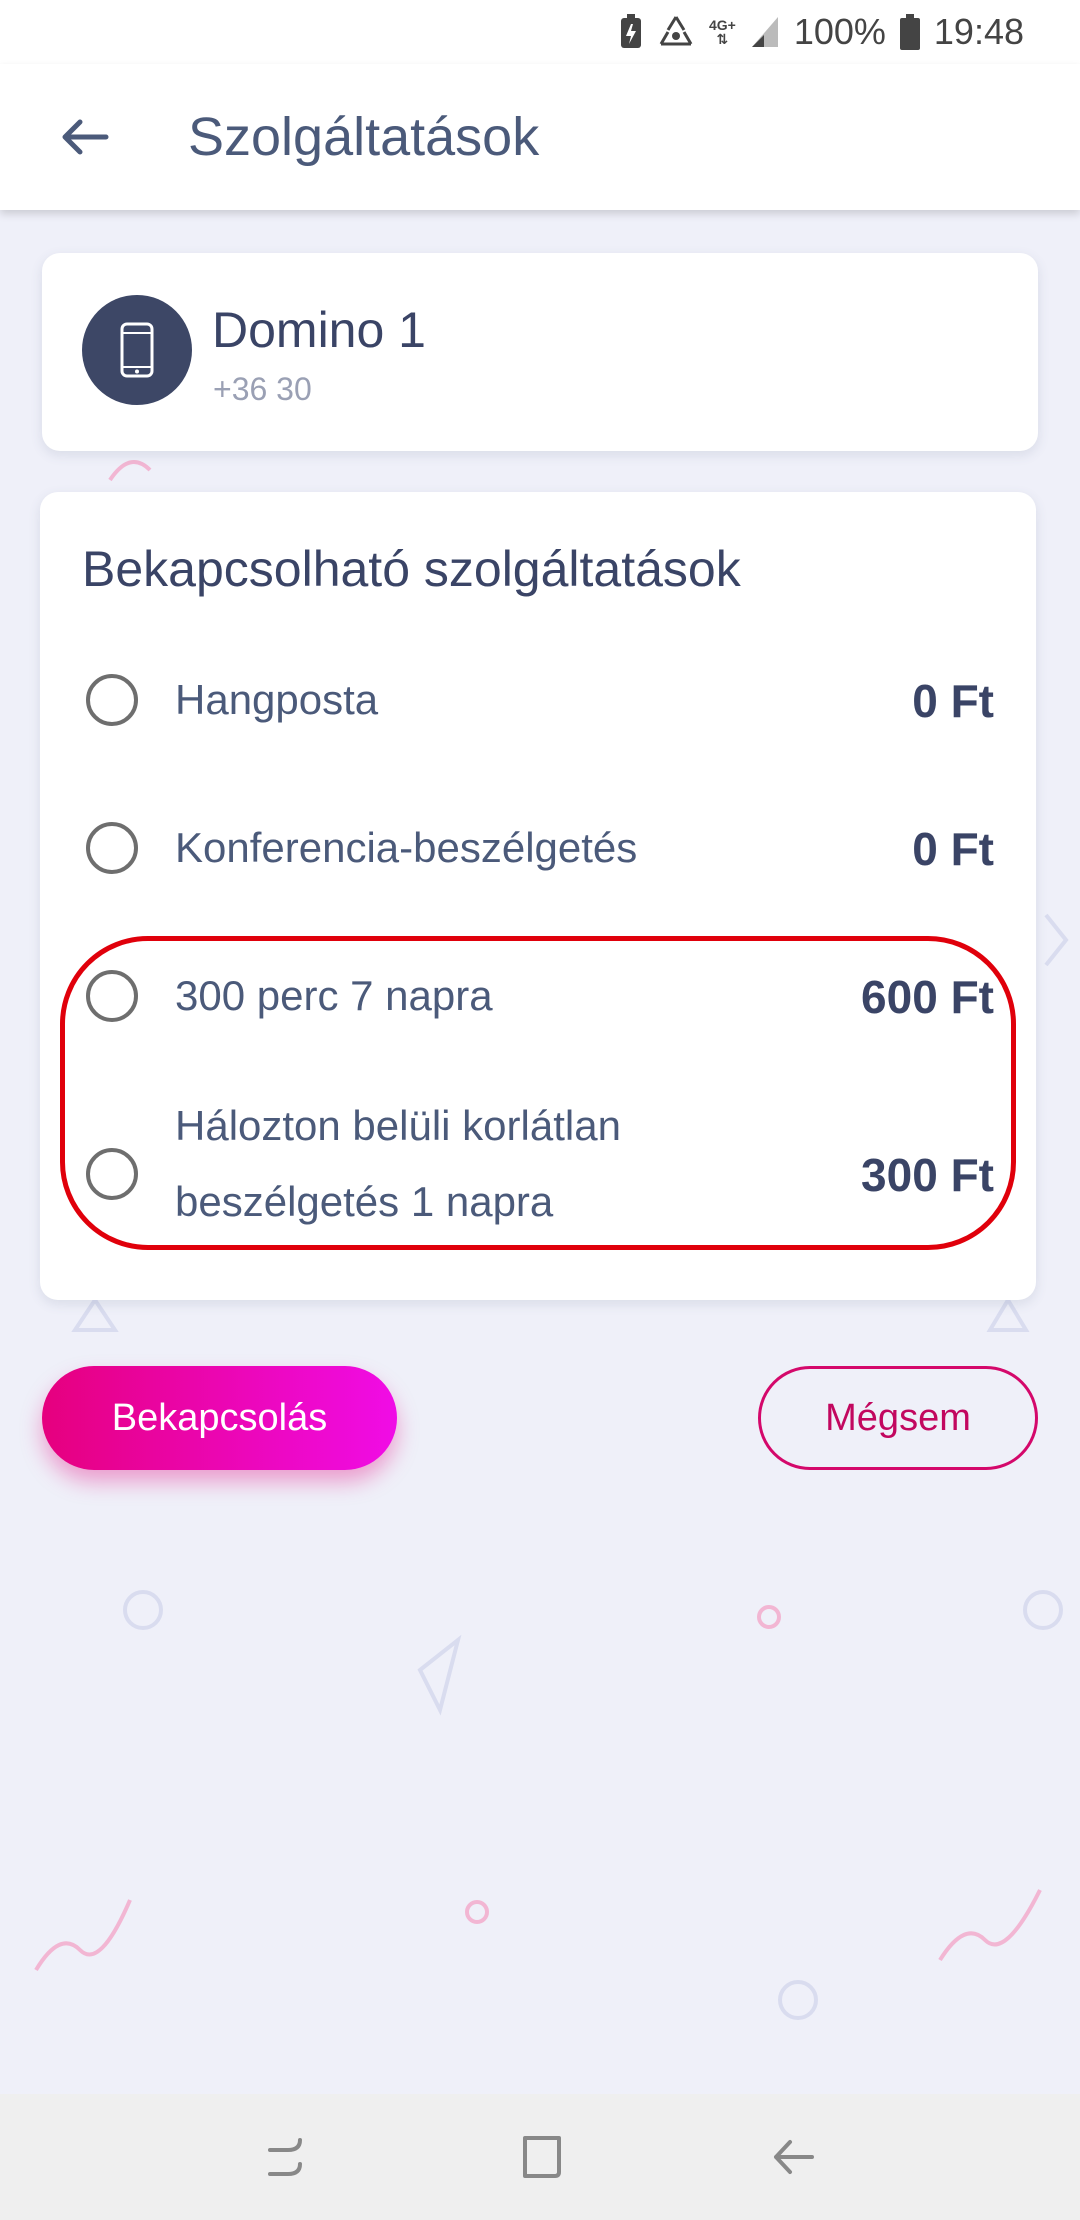 Image resolution: width=1080 pixels, height=2220 pixels. I want to click on arrow-left-icon, so click(85, 137).